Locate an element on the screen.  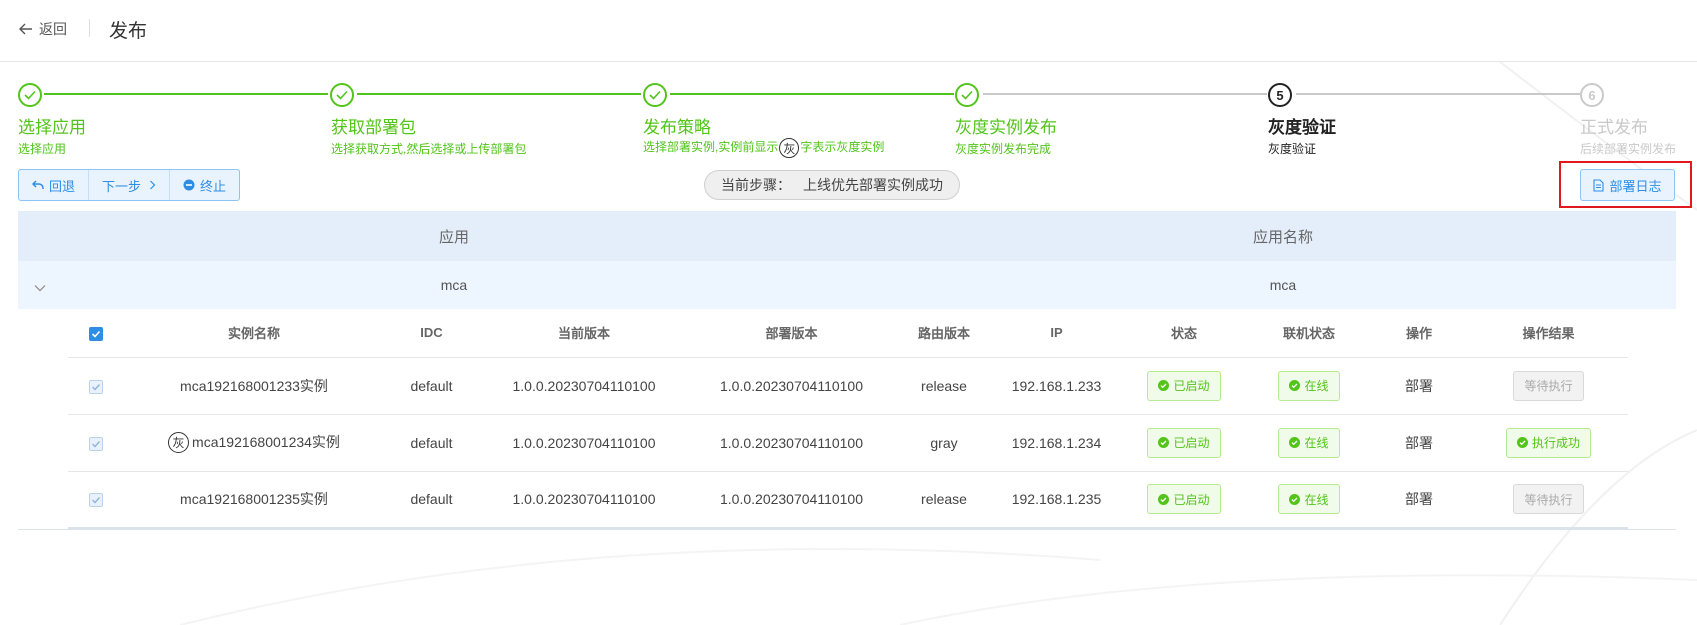
back-label: 返回 is located at coordinates (53, 29).